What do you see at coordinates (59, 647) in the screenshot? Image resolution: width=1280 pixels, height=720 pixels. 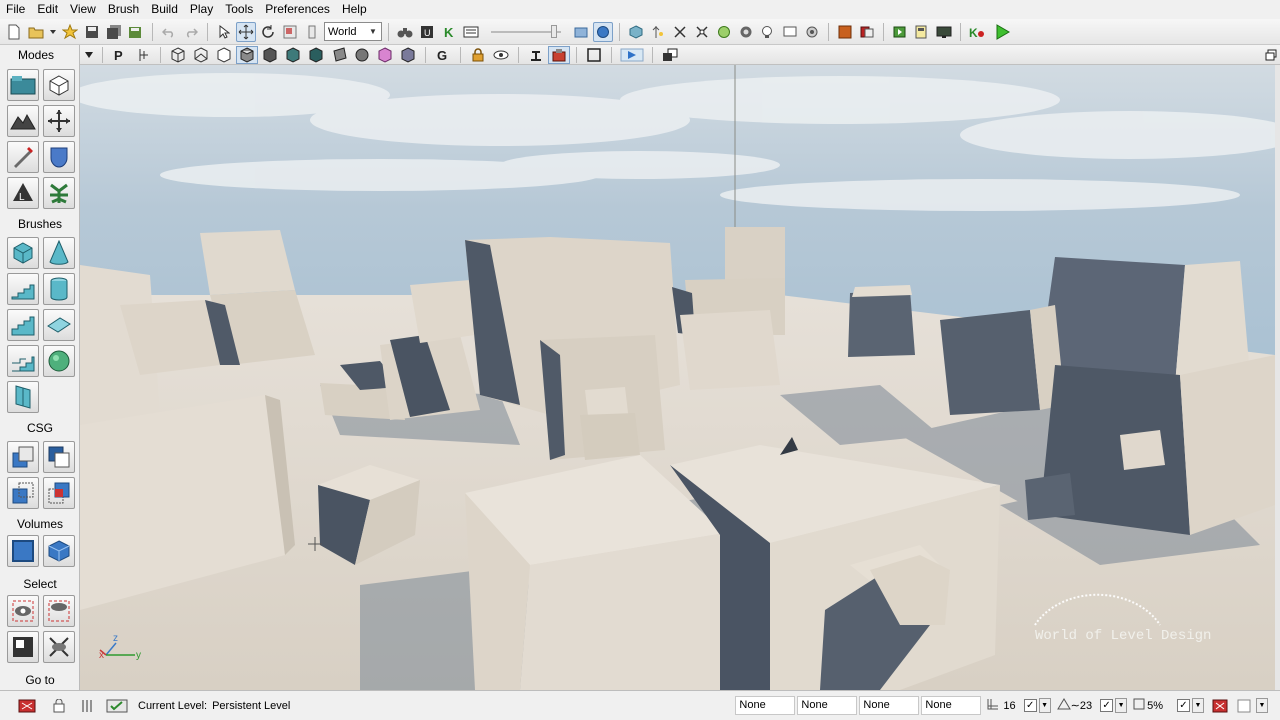 I see `show-all-button` at bounding box center [59, 647].